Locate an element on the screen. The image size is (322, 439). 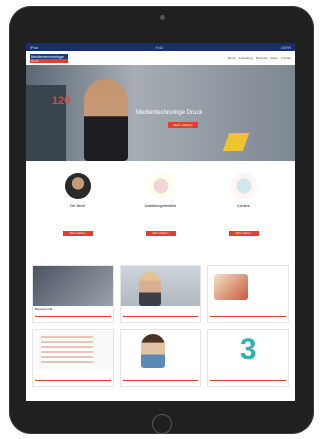
feature-label: Der Beruf is located at coordinates (77, 206).